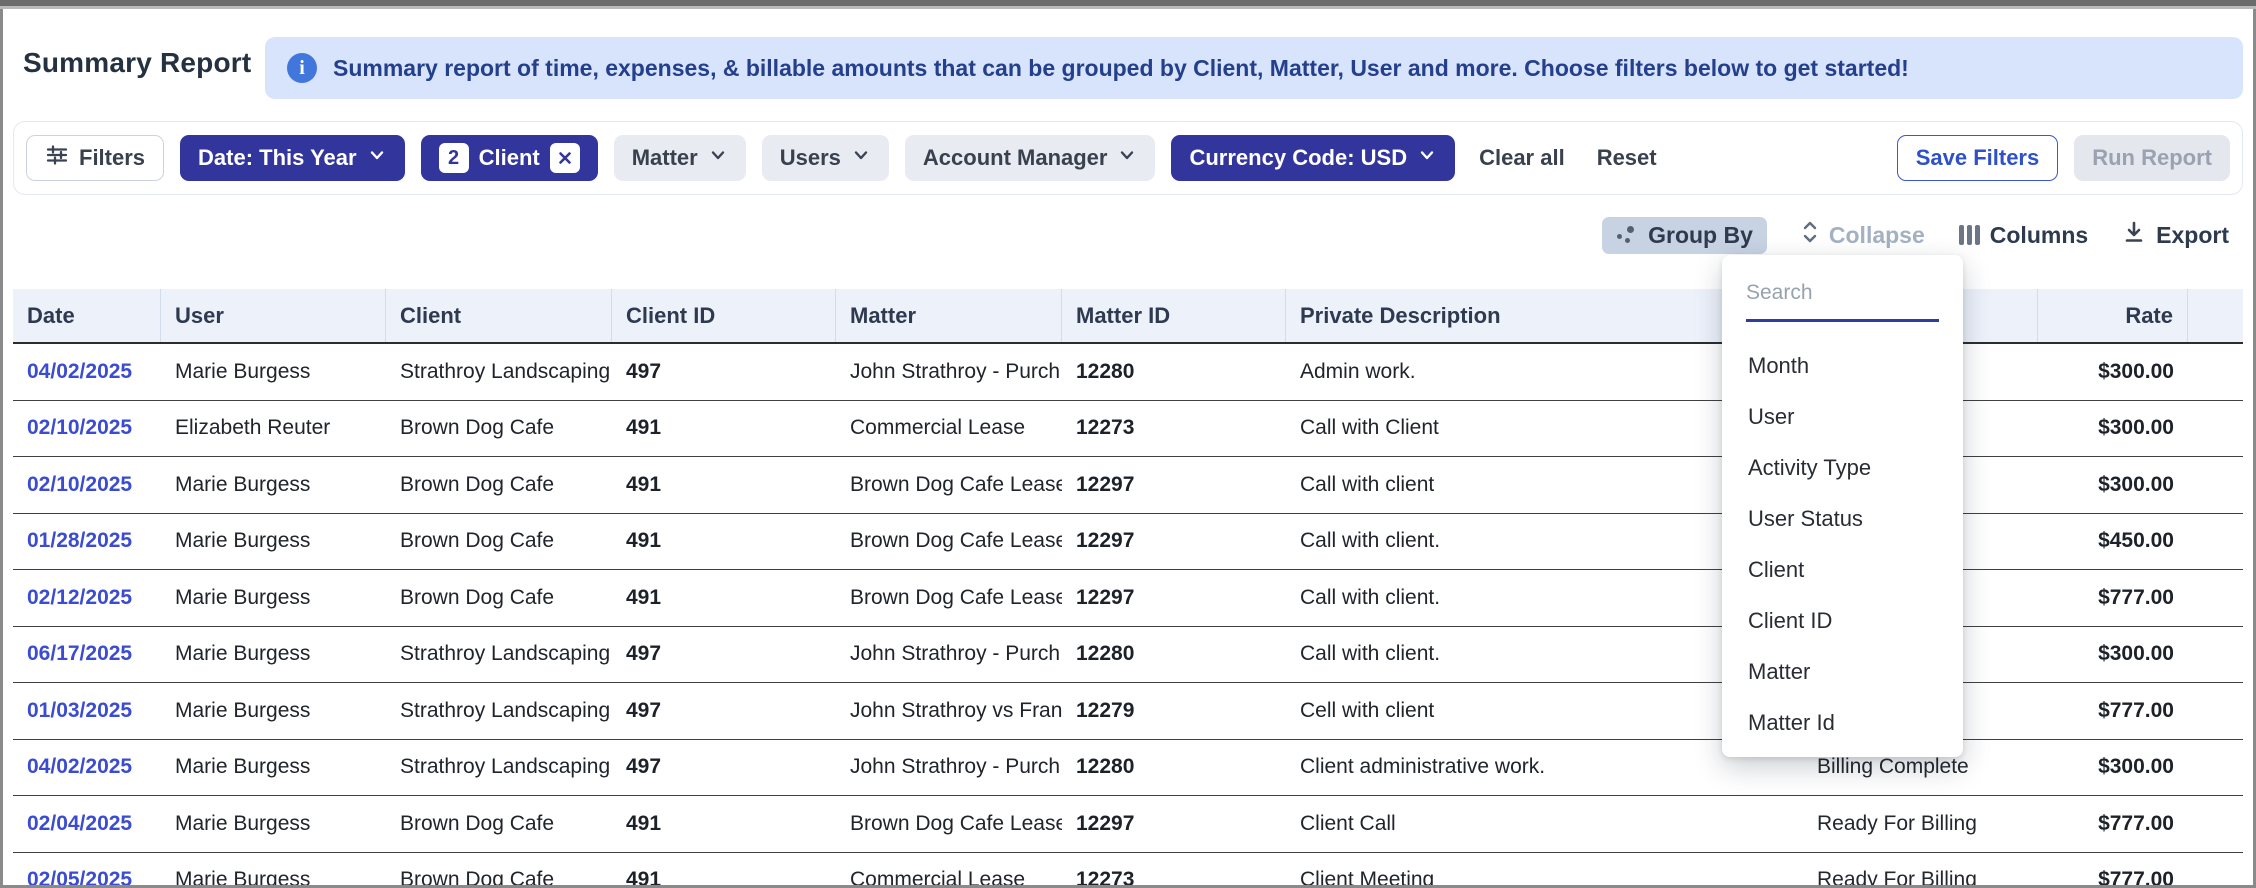 This screenshot has height=888, width=2256. Describe the element at coordinates (1015, 157) in the screenshot. I see `filter-pill-account-manager-label: Account Manager` at that location.